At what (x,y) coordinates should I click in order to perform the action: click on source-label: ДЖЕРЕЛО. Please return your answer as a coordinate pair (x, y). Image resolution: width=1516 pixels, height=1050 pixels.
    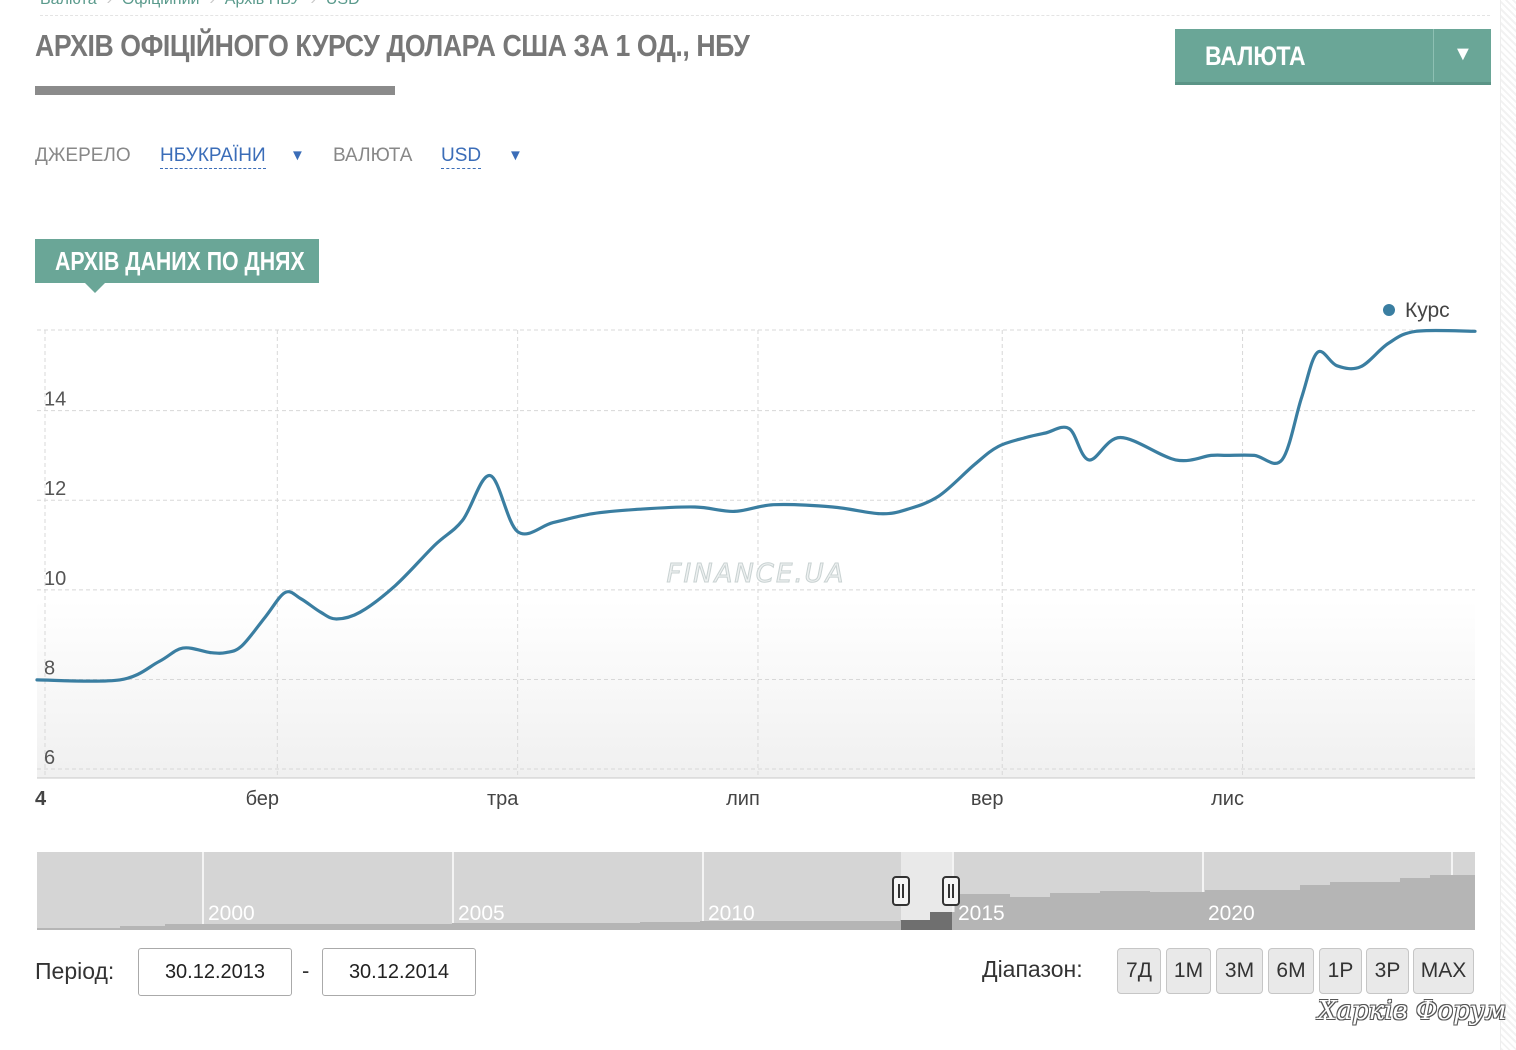
    Looking at the image, I should click on (83, 155).